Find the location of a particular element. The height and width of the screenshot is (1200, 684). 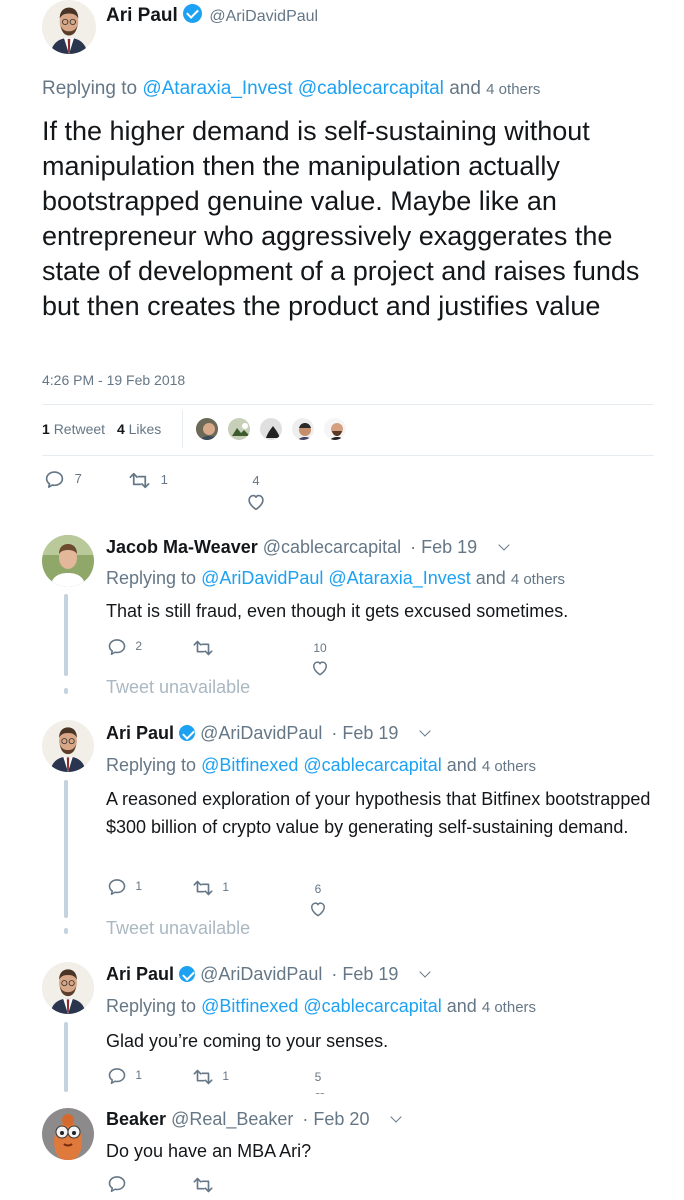

reply-text: Glad you’re coming to your senses. is located at coordinates (247, 1041).